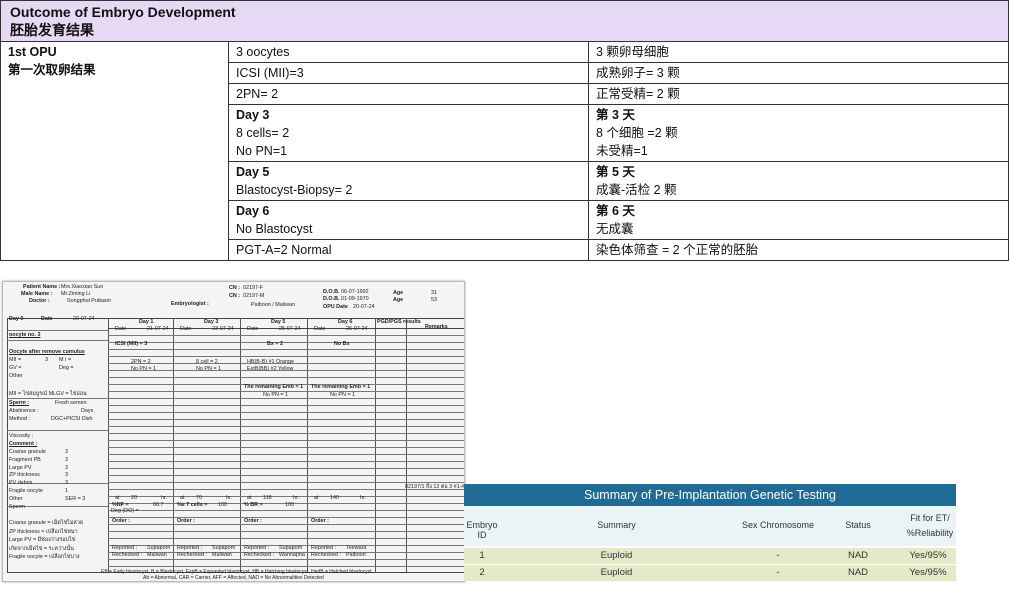 This screenshot has width=1009, height=609. I want to click on outcome-text: 2PN= 2, so click(257, 94).